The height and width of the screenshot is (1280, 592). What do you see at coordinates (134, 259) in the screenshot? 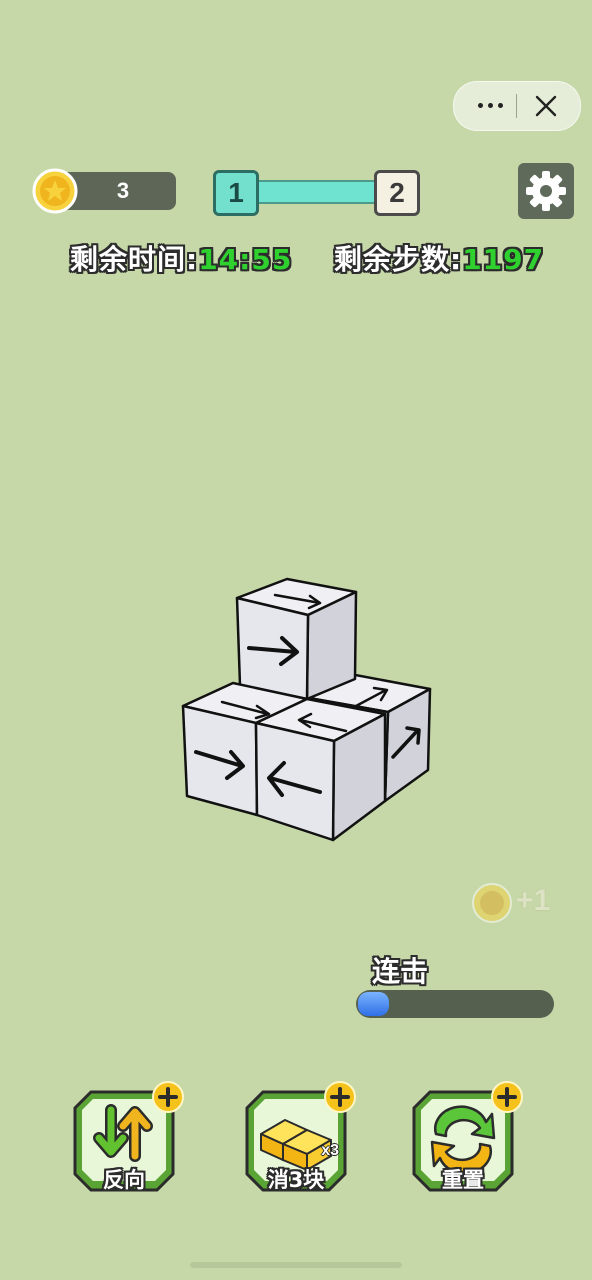
I see `time-label: 剩余时间:` at bounding box center [134, 259].